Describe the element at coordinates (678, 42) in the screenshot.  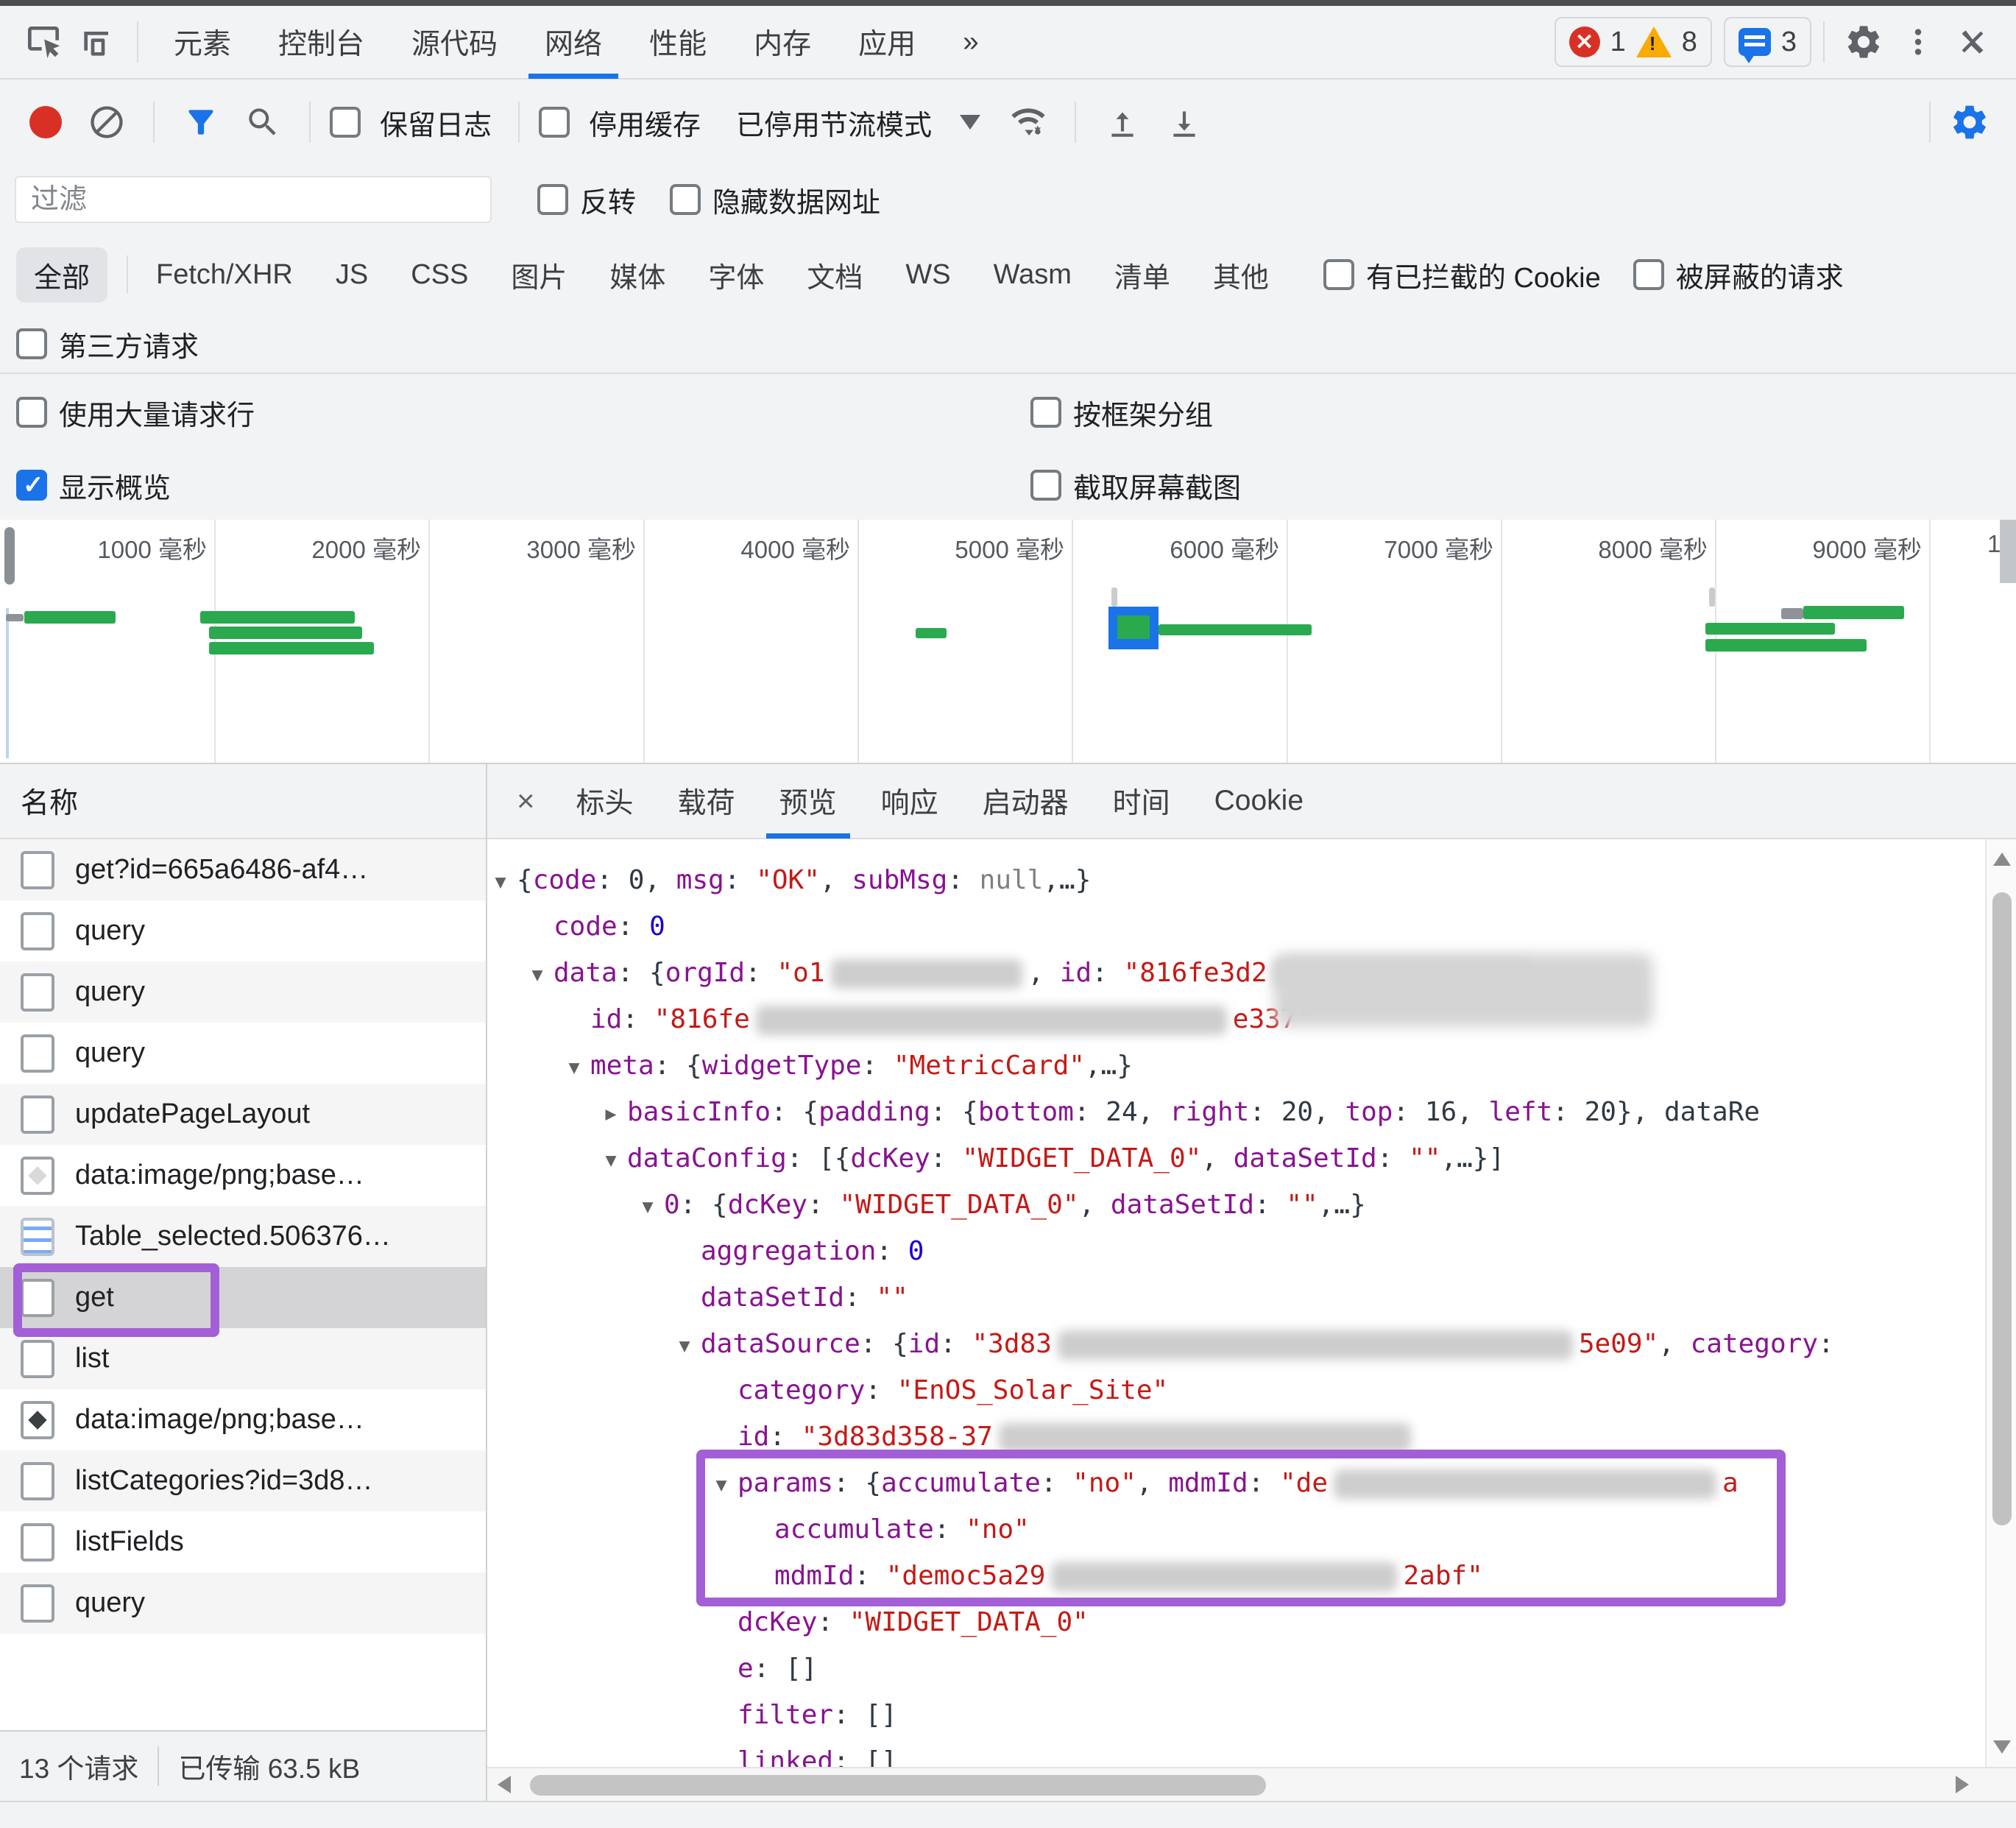
I see `tab-性能: 性能` at that location.